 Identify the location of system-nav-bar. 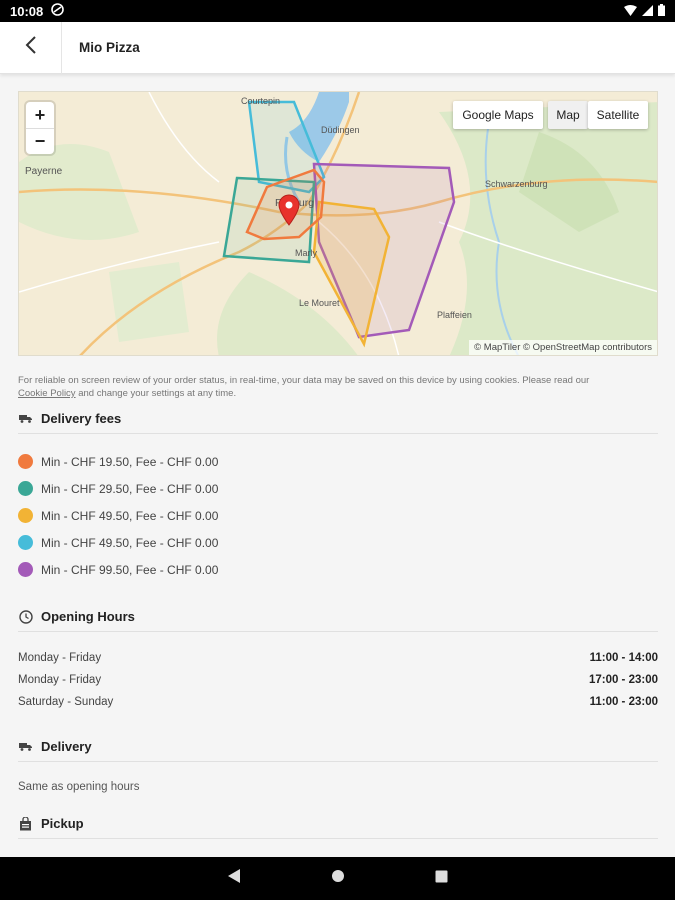
(337, 878).